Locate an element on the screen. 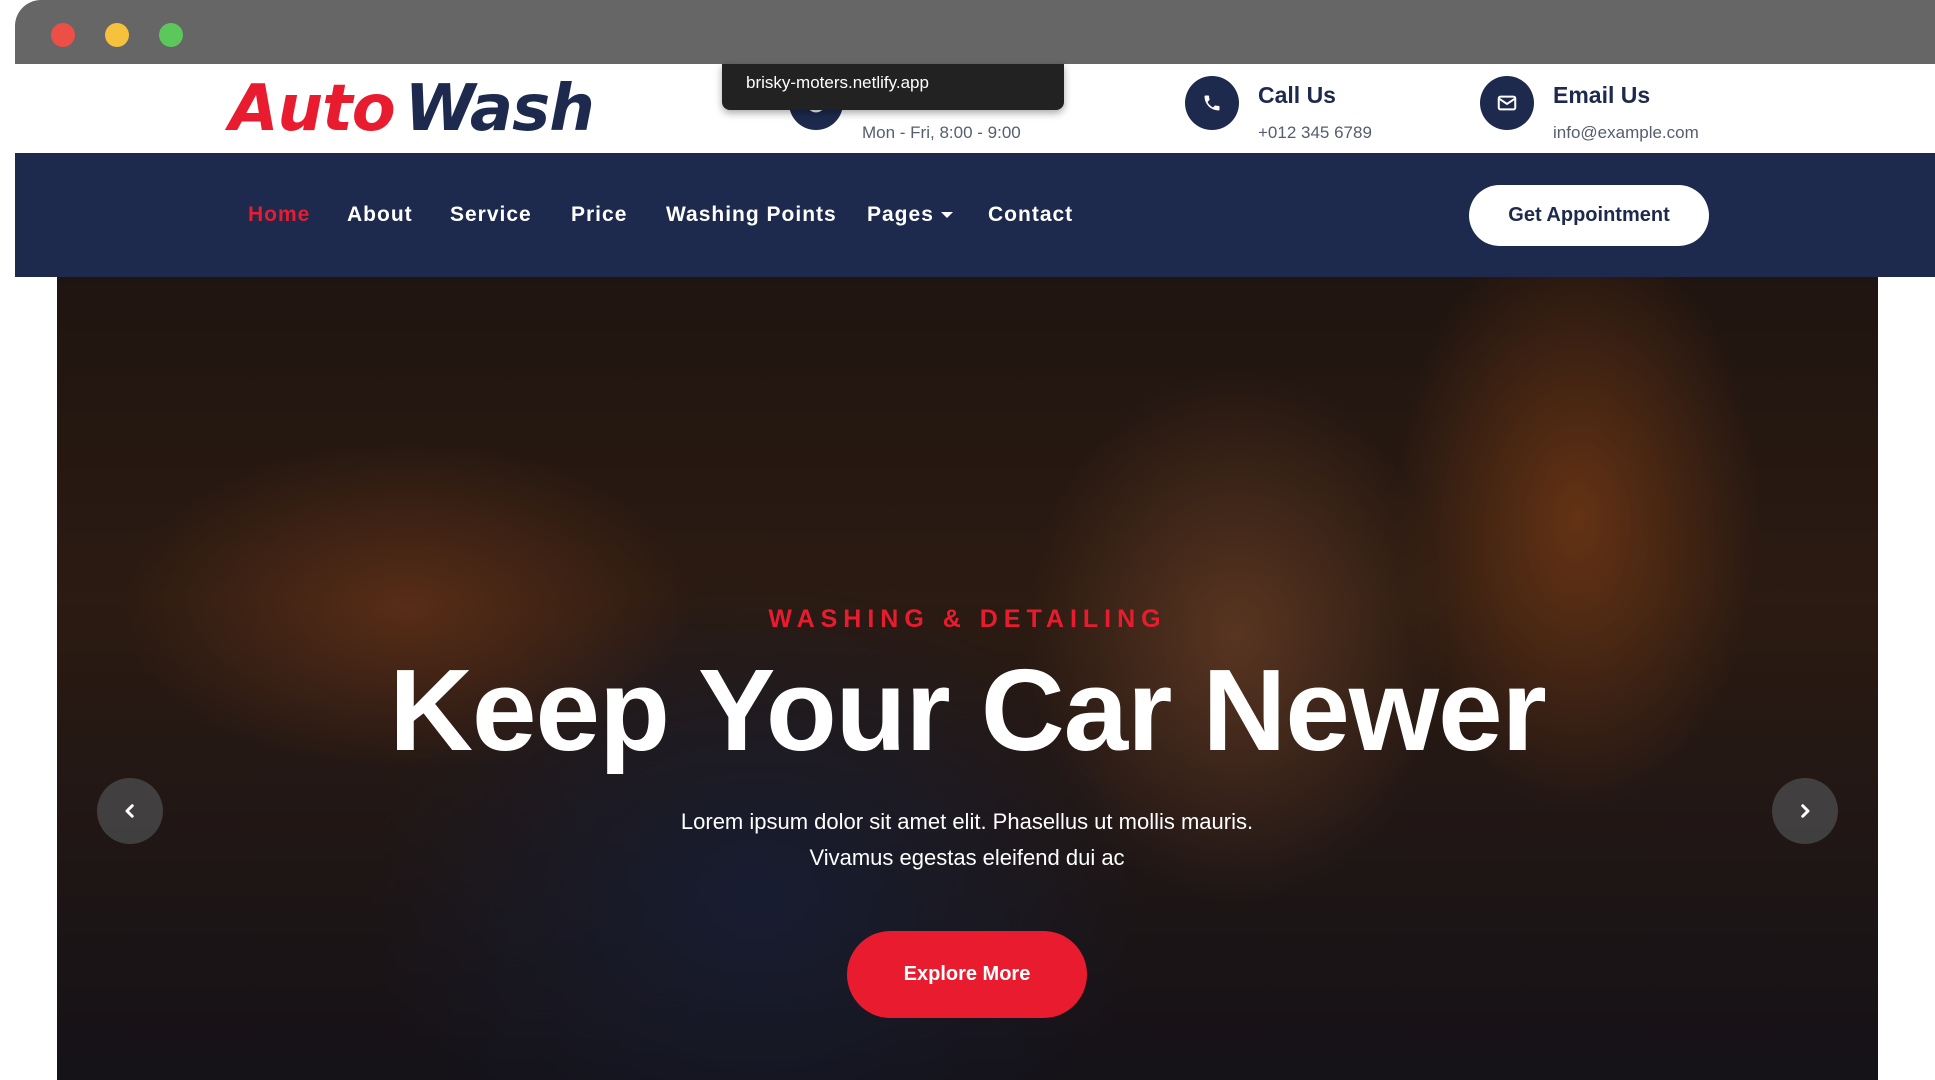 The width and height of the screenshot is (1935, 1080). carousel-prev-button is located at coordinates (130, 811).